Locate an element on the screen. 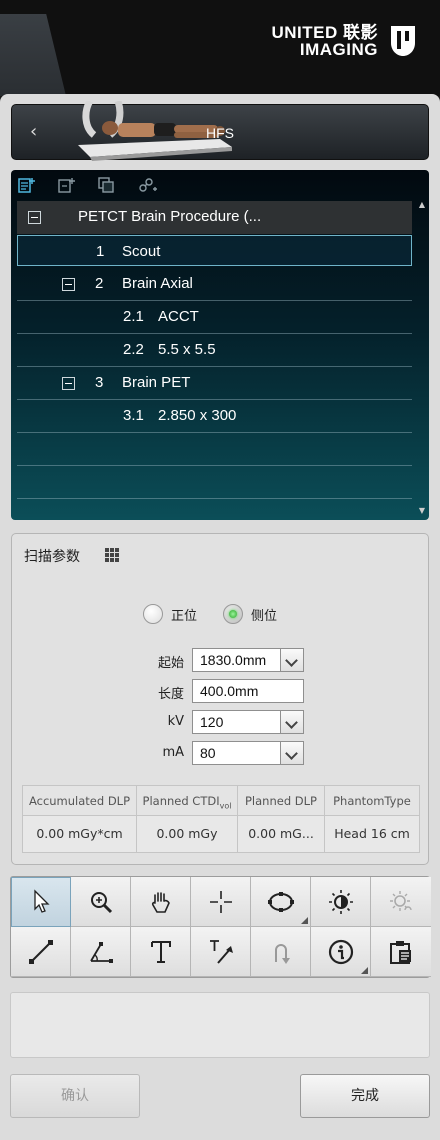 The height and width of the screenshot is (1140, 440). add-series-icon is located at coordinates (27, 185).